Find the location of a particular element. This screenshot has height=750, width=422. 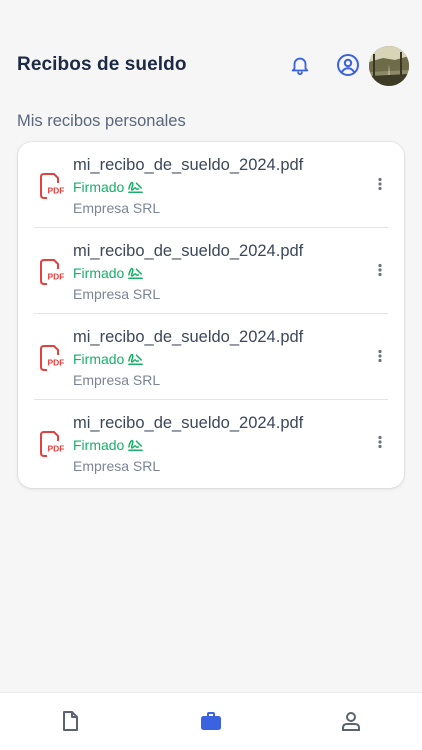

bell-icon is located at coordinates (300, 65).